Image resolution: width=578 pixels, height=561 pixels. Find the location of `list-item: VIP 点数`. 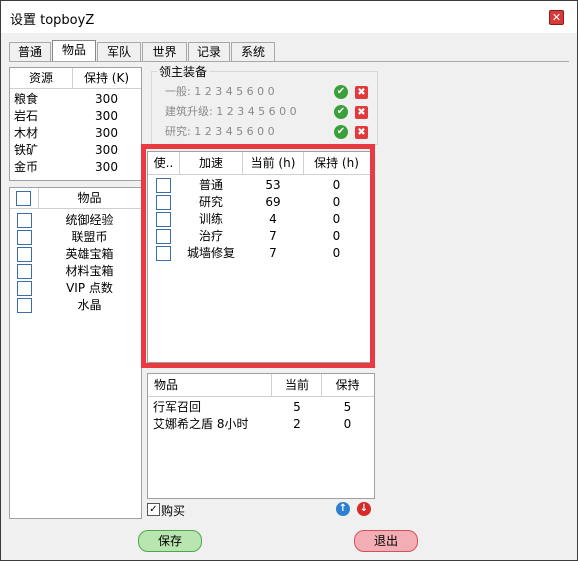

list-item: VIP 点数 is located at coordinates (75, 288).